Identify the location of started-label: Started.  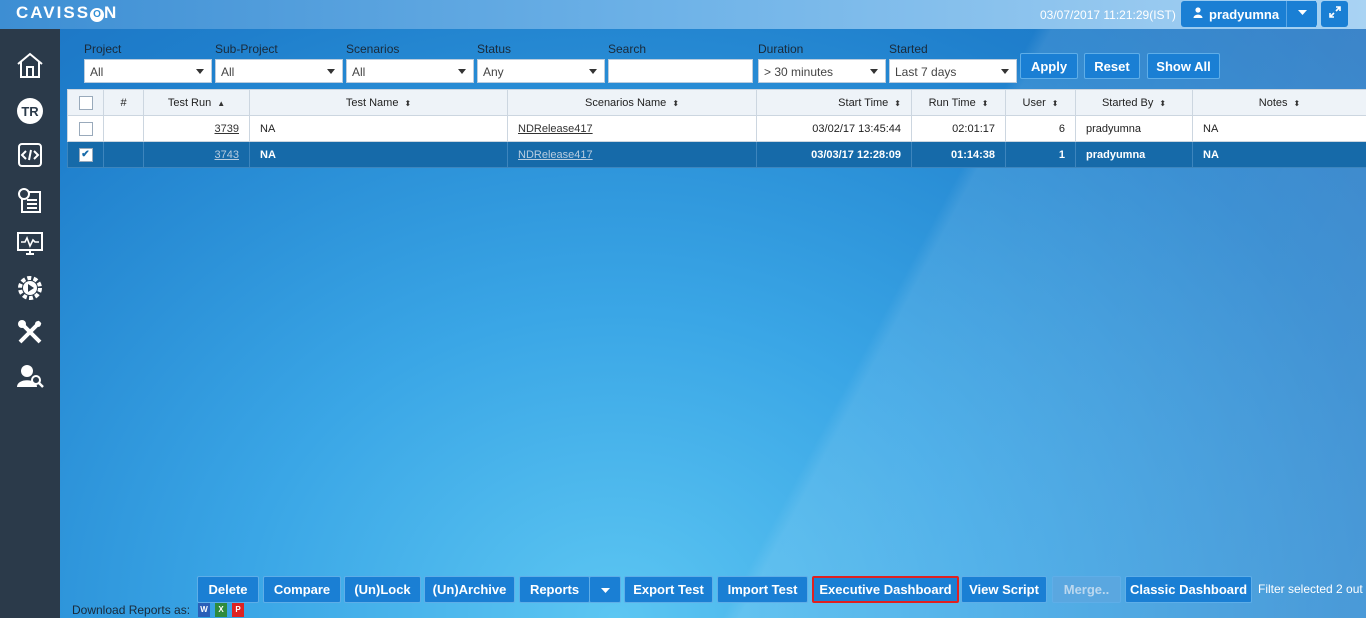
(908, 49).